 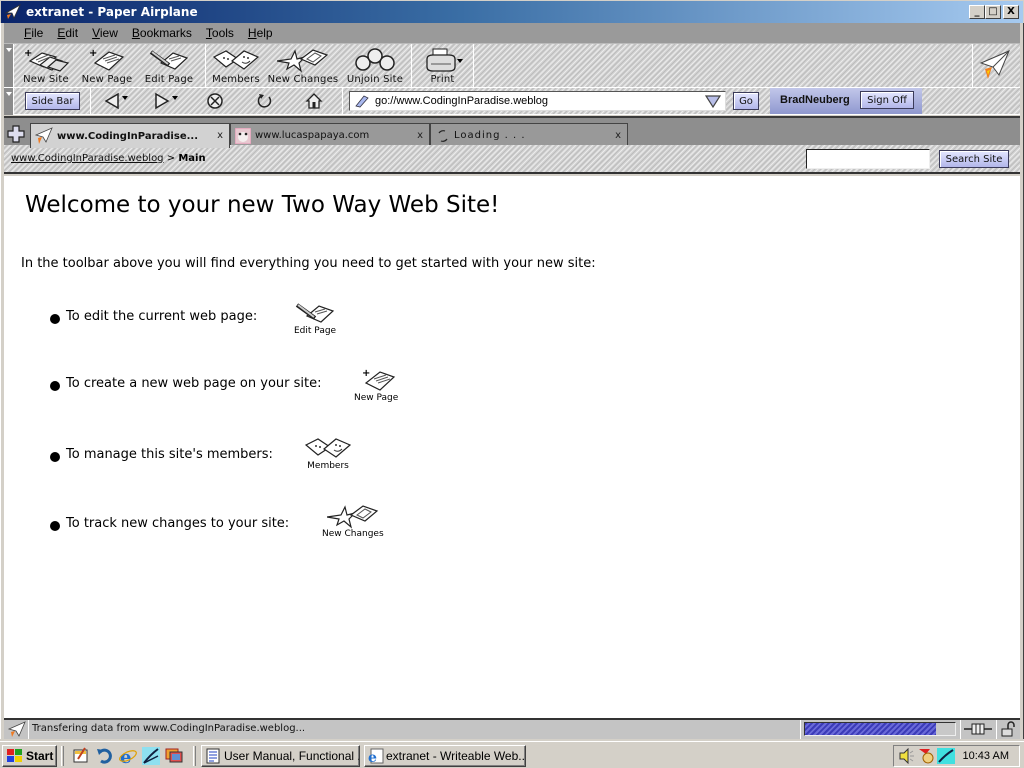 I want to click on new-changes-button: New Changes, so click(x=303, y=66).